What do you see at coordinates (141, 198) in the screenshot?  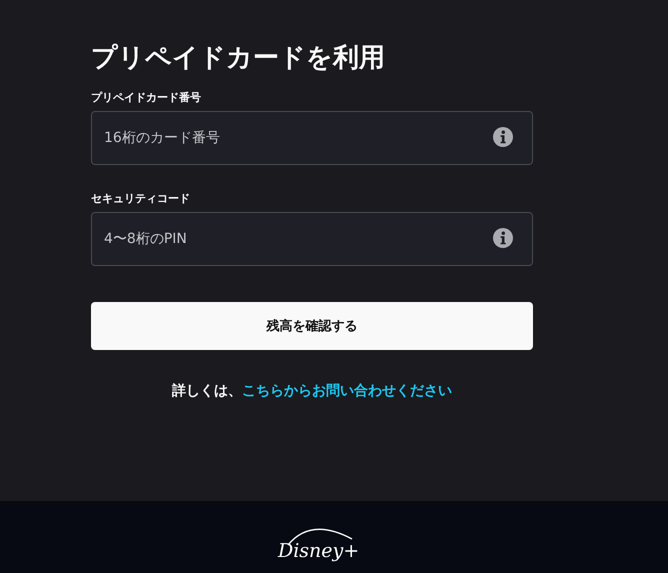 I see `field-label: セキュリティコード` at bounding box center [141, 198].